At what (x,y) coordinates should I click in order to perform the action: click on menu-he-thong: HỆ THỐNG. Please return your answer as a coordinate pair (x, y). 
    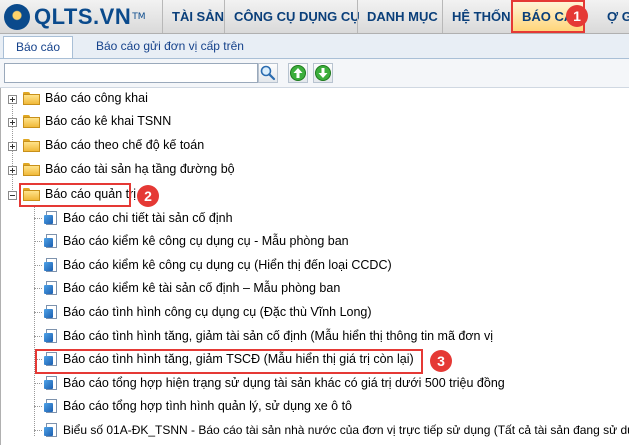
    Looking at the image, I should click on (481, 16).